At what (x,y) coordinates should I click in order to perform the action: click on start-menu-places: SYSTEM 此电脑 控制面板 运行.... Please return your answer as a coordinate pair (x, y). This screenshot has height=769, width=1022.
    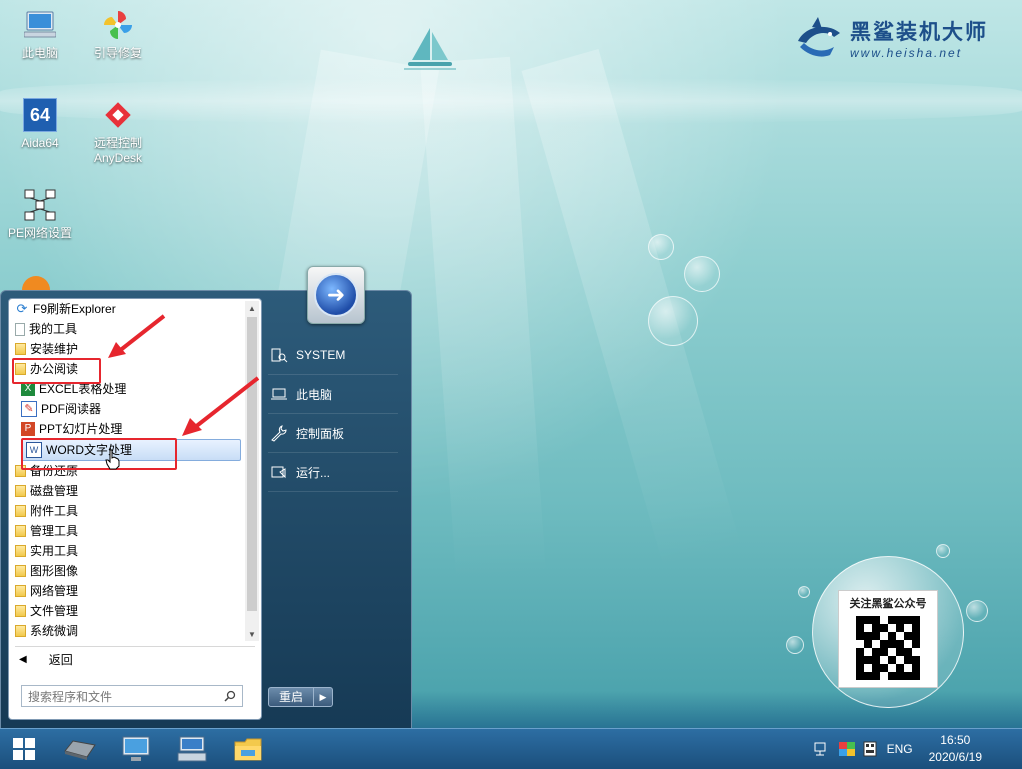
    Looking at the image, I should click on (333, 414).